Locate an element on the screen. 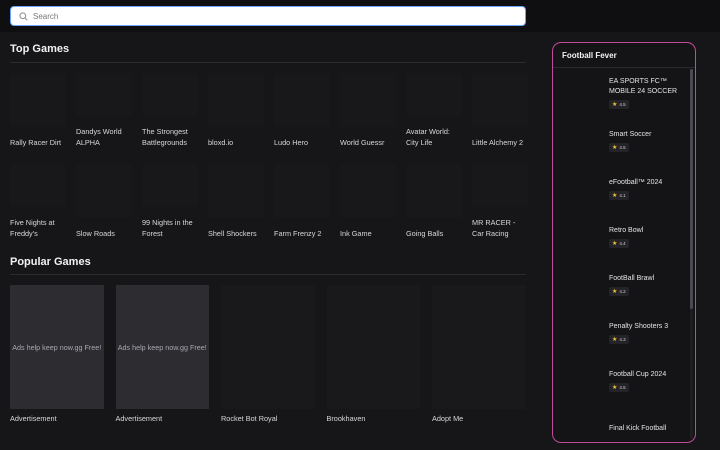 This screenshot has width=720, height=450. game-tile: Avatar World: City Life is located at coordinates (434, 110).